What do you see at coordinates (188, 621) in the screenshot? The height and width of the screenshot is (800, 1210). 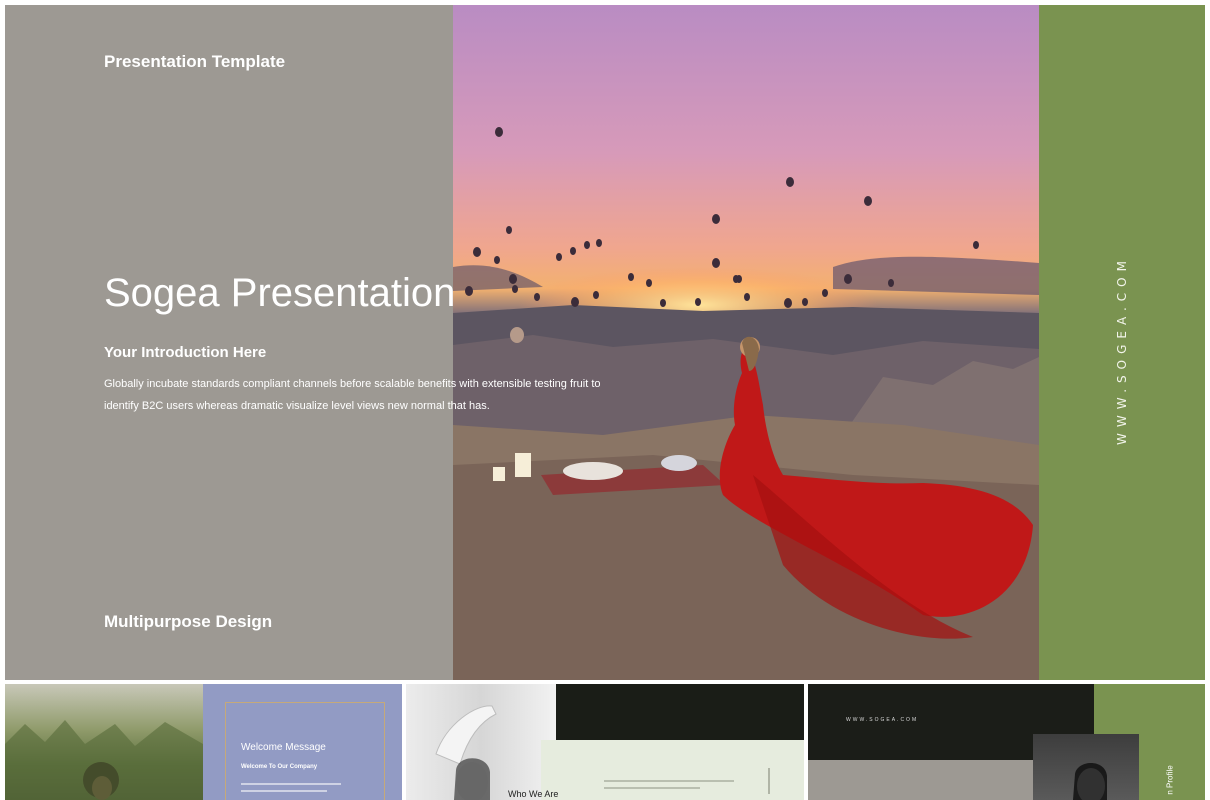 I see `footer-label: Multipurpose Design` at bounding box center [188, 621].